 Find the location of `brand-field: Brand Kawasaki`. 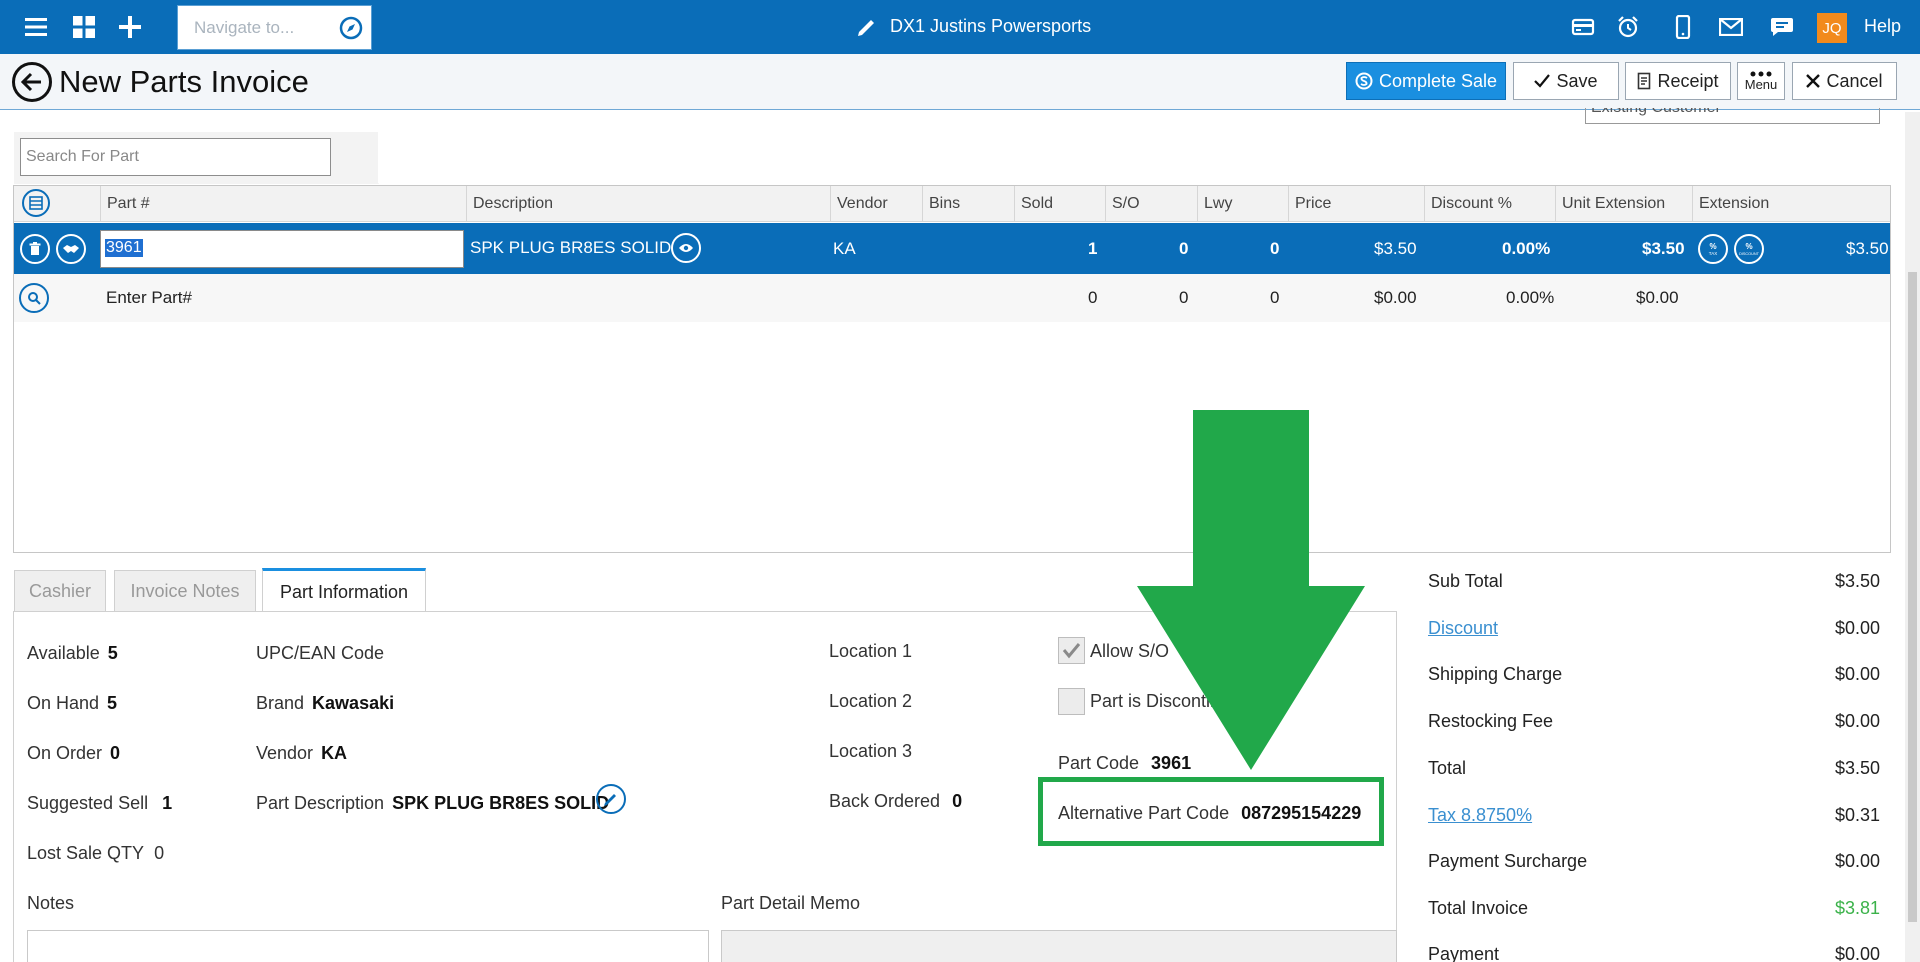

brand-field: Brand Kawasaki is located at coordinates (325, 703).